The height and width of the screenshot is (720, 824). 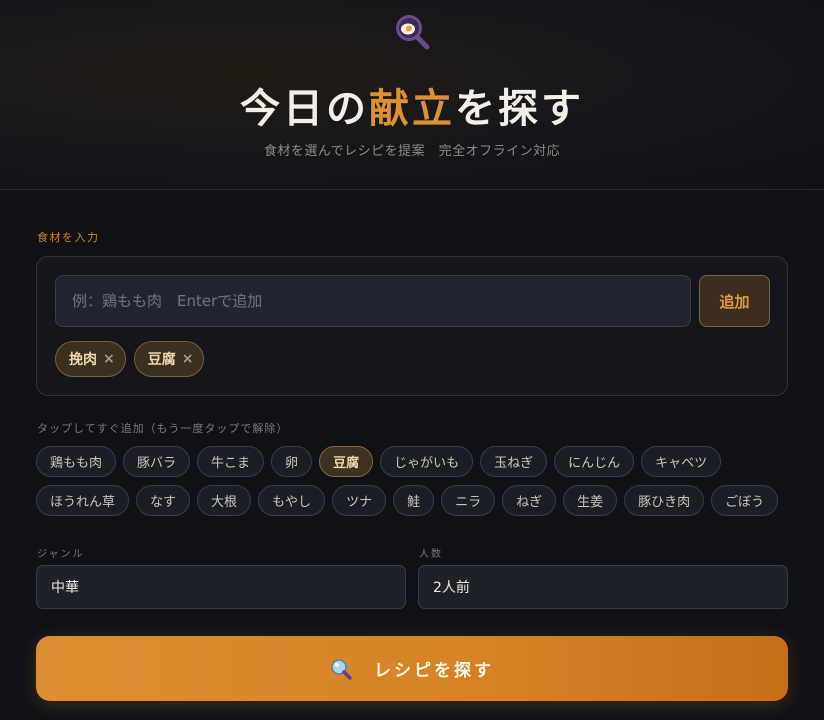 What do you see at coordinates (734, 301) in the screenshot?
I see `add-ingredient-button: 追加` at bounding box center [734, 301].